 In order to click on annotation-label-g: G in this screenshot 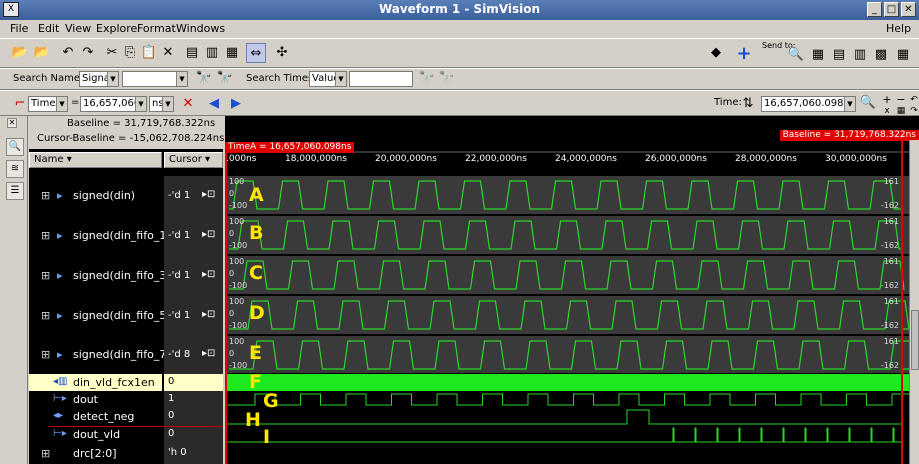, I will do `click(271, 401)`.